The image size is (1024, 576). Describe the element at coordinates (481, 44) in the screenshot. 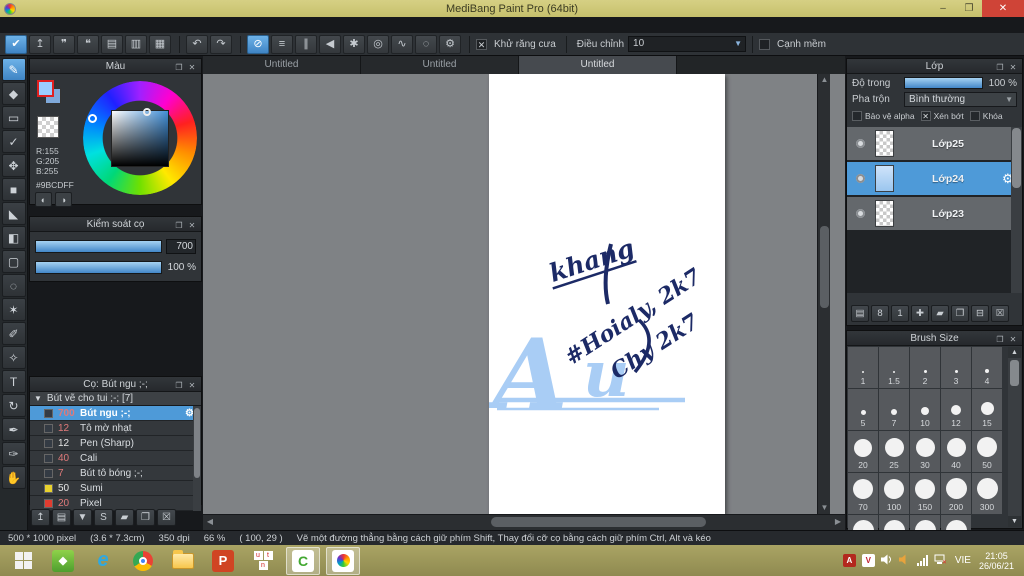

I see `antialias-checkbox: ✕` at that location.